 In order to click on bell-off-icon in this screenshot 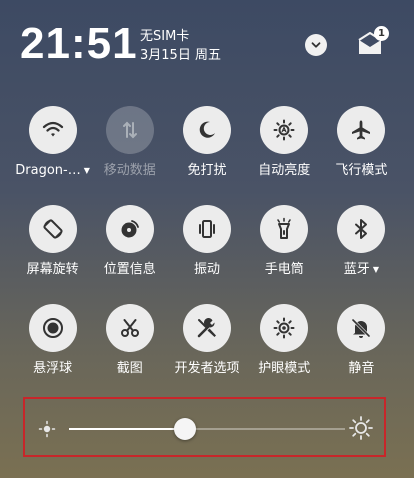, I will do `click(361, 328)`.